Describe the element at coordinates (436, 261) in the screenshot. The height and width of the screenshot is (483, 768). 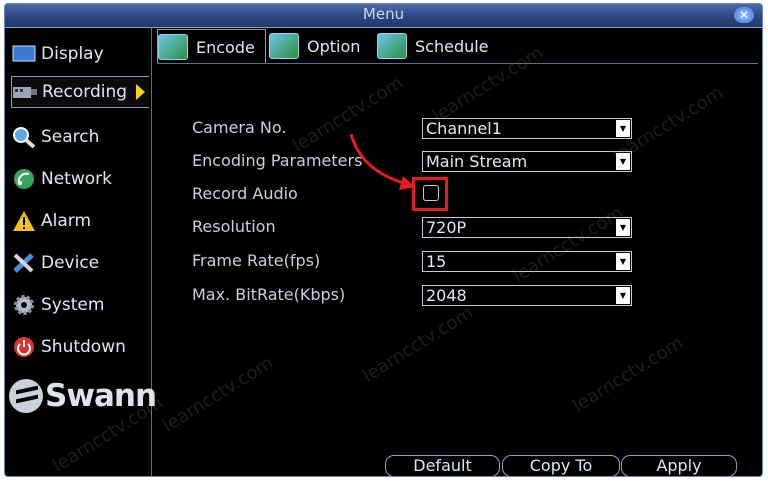
I see `select-value: 15` at that location.